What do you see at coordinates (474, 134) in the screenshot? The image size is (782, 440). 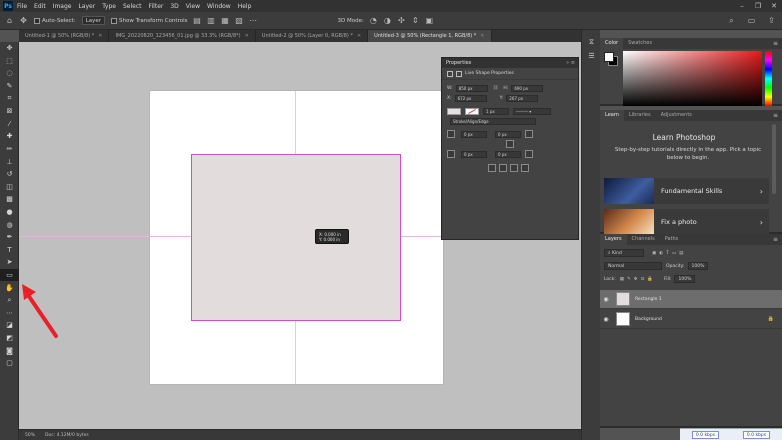 I see `corner-tl-field: 0 px` at bounding box center [474, 134].